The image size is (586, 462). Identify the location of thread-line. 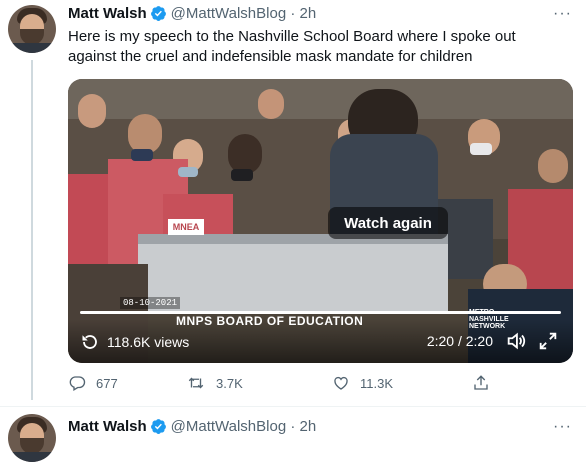
(32, 230).